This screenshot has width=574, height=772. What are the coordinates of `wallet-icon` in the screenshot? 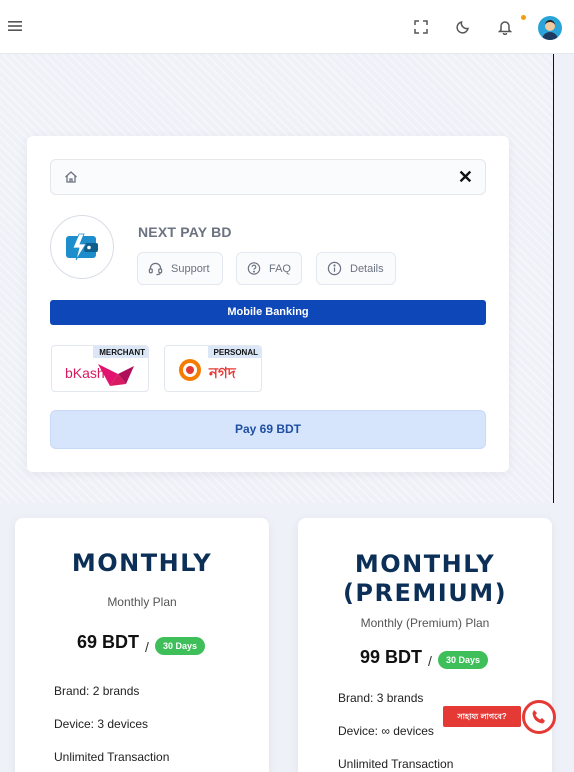 It's located at (82, 247).